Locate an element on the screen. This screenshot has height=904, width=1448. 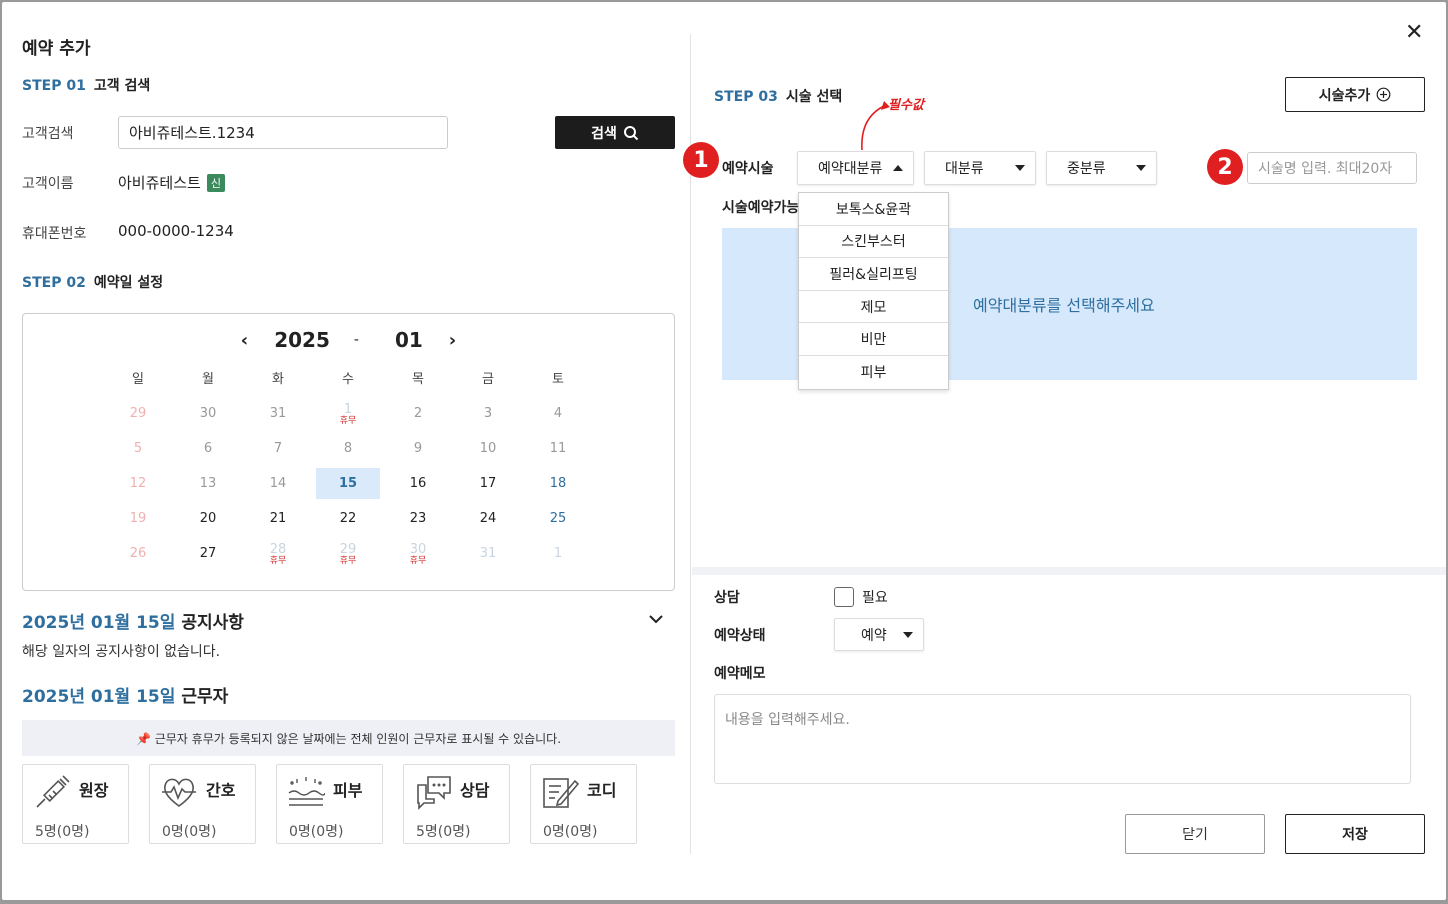
calendar-day: 3 is located at coordinates (488, 413).